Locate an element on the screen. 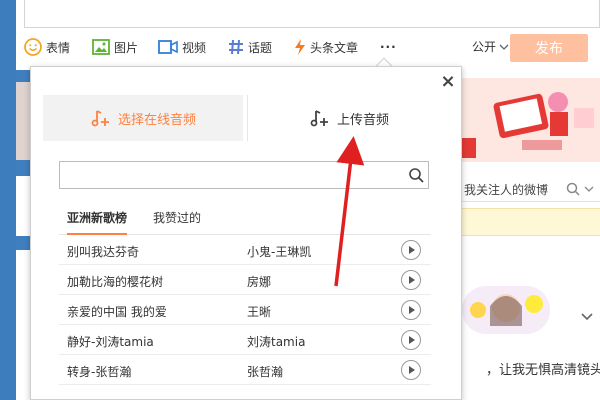  article-button: 头条文章 is located at coordinates (326, 47).